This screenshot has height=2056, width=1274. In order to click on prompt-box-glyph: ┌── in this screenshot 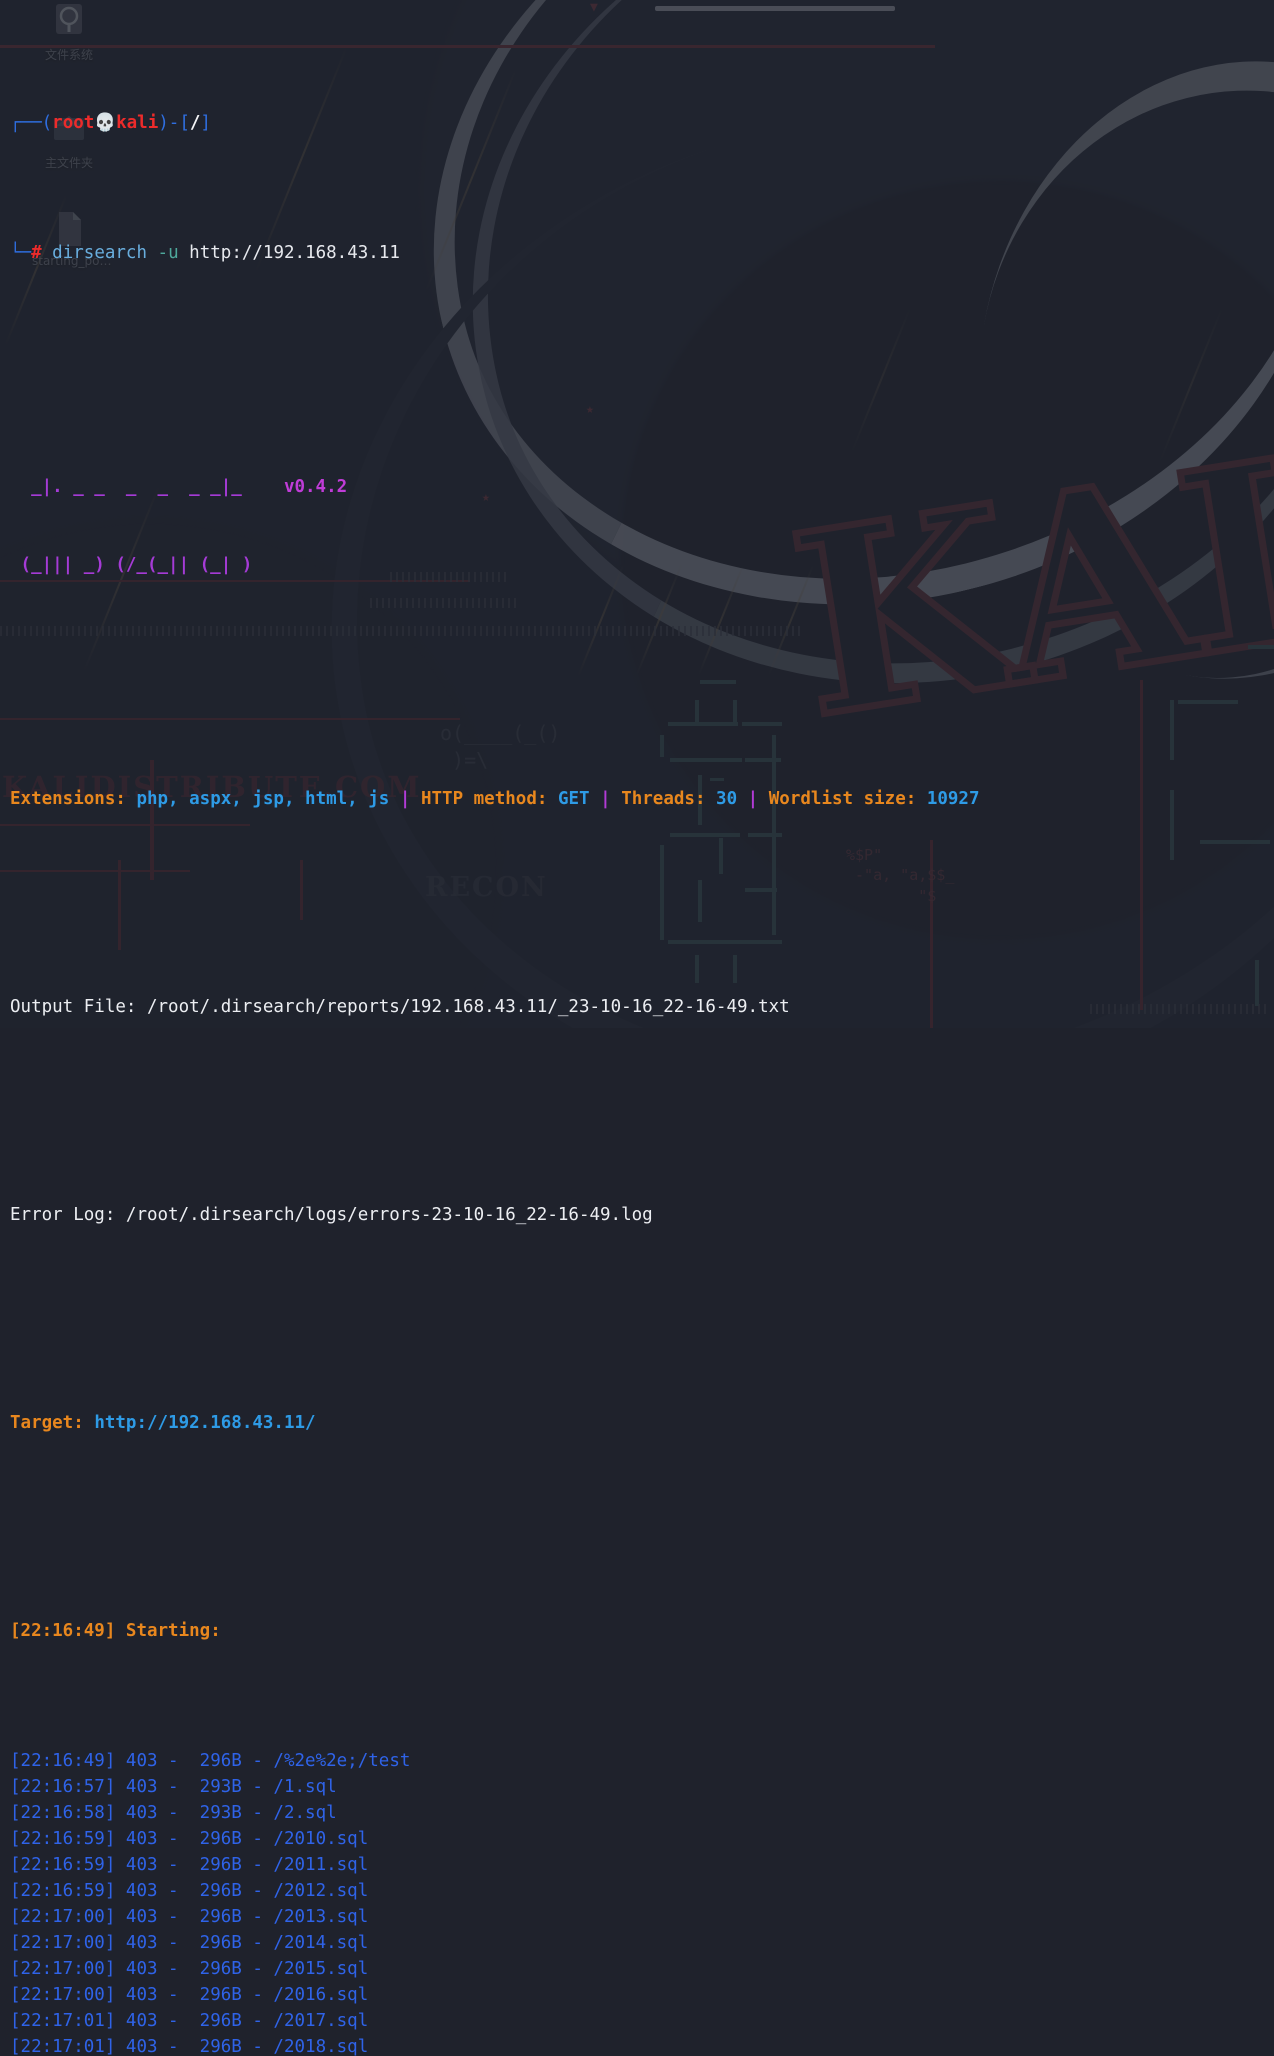, I will do `click(26, 123)`.